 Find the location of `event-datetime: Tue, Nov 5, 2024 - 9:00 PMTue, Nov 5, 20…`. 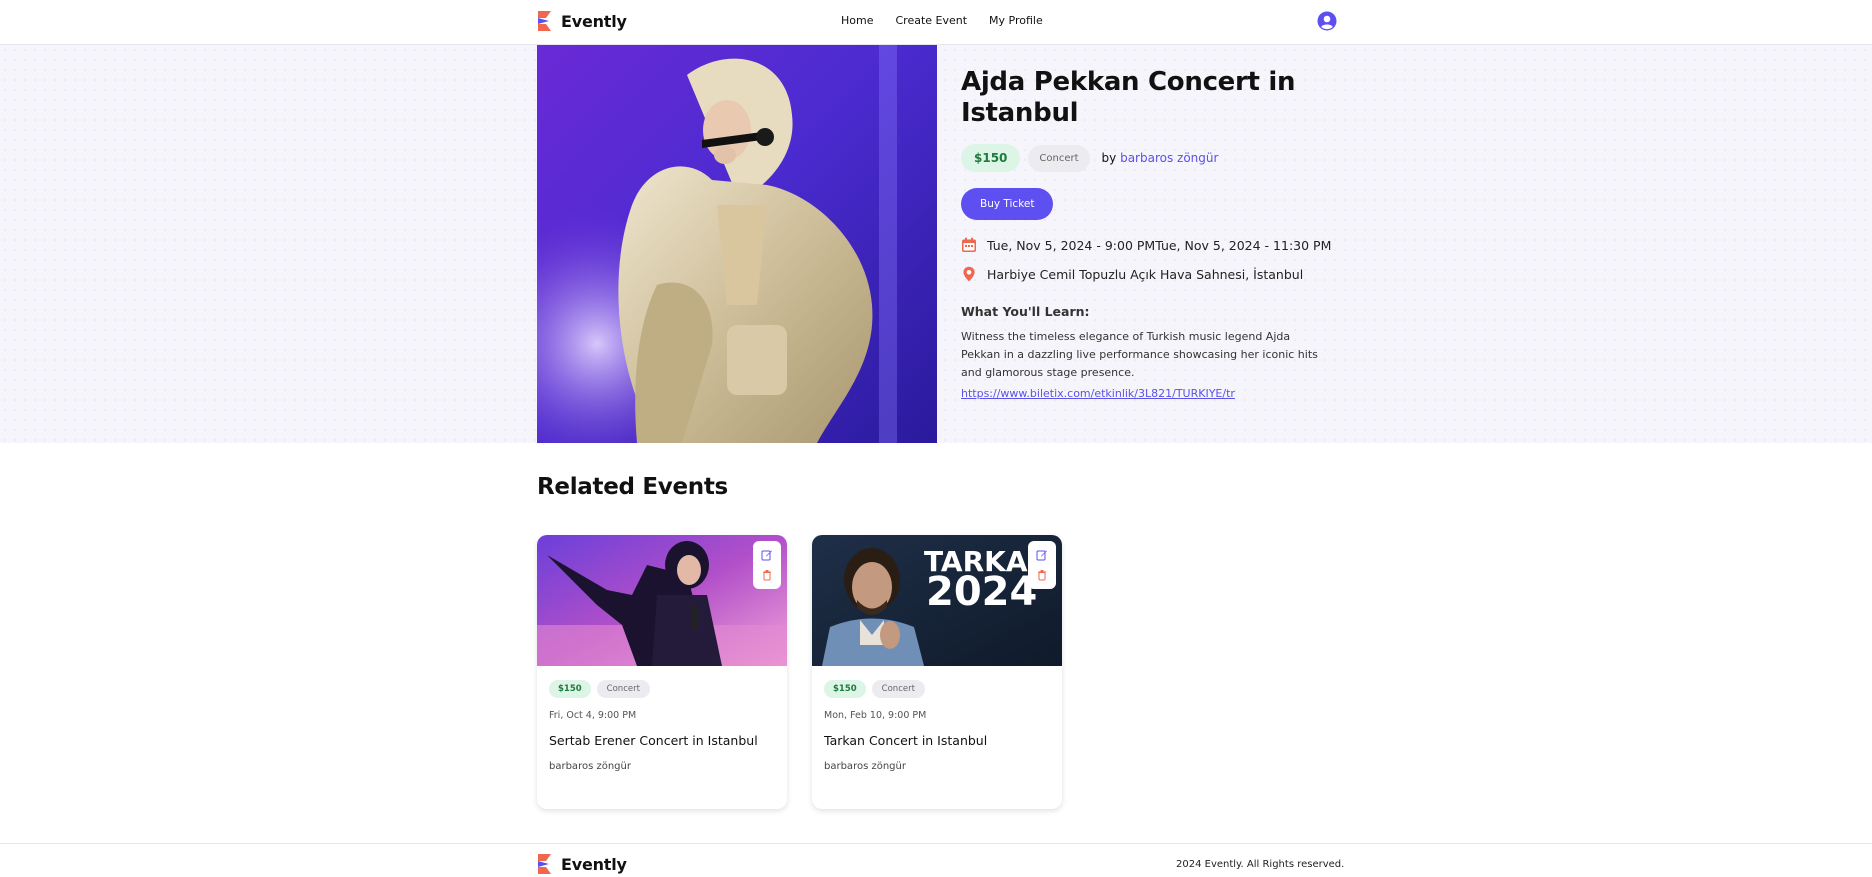

event-datetime: Tue, Nov 5, 2024 - 9:00 PMTue, Nov 5, 20… is located at coordinates (1151, 245).